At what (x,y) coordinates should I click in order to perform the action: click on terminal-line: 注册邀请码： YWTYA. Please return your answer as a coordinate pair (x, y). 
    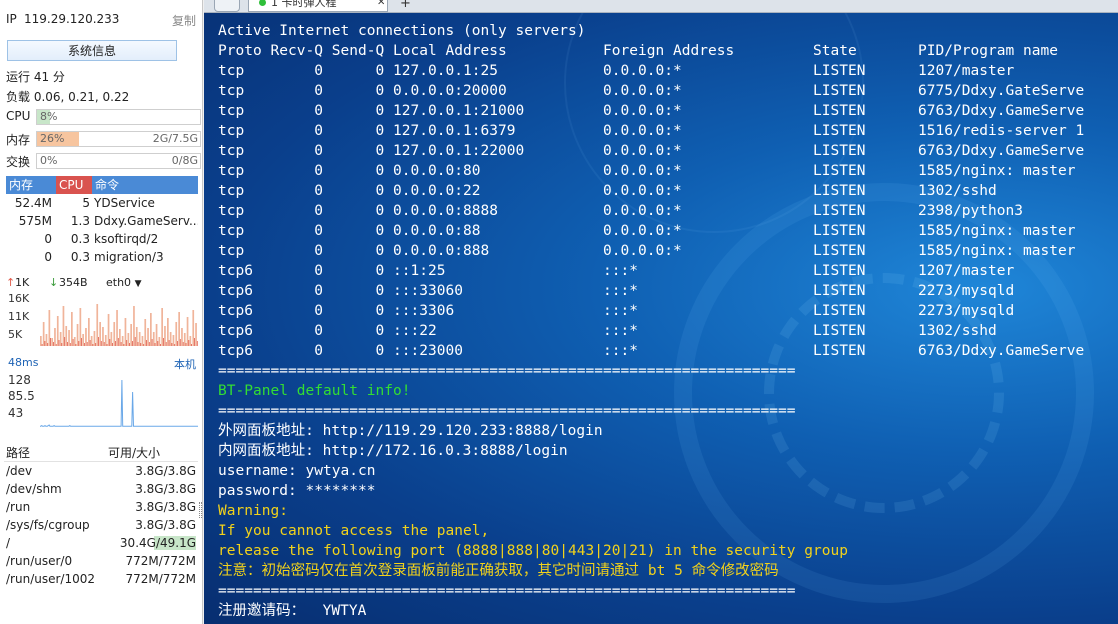
    Looking at the image, I should click on (292, 611).